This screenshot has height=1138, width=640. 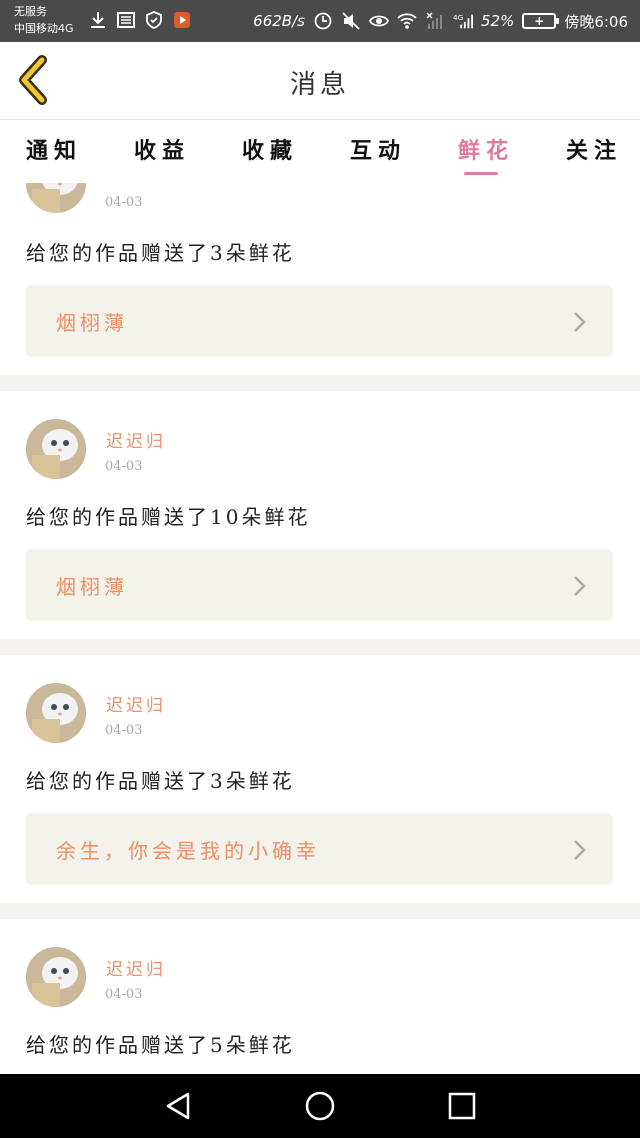 I want to click on work-link: 余生，你会是我的小确幸, so click(x=319, y=849).